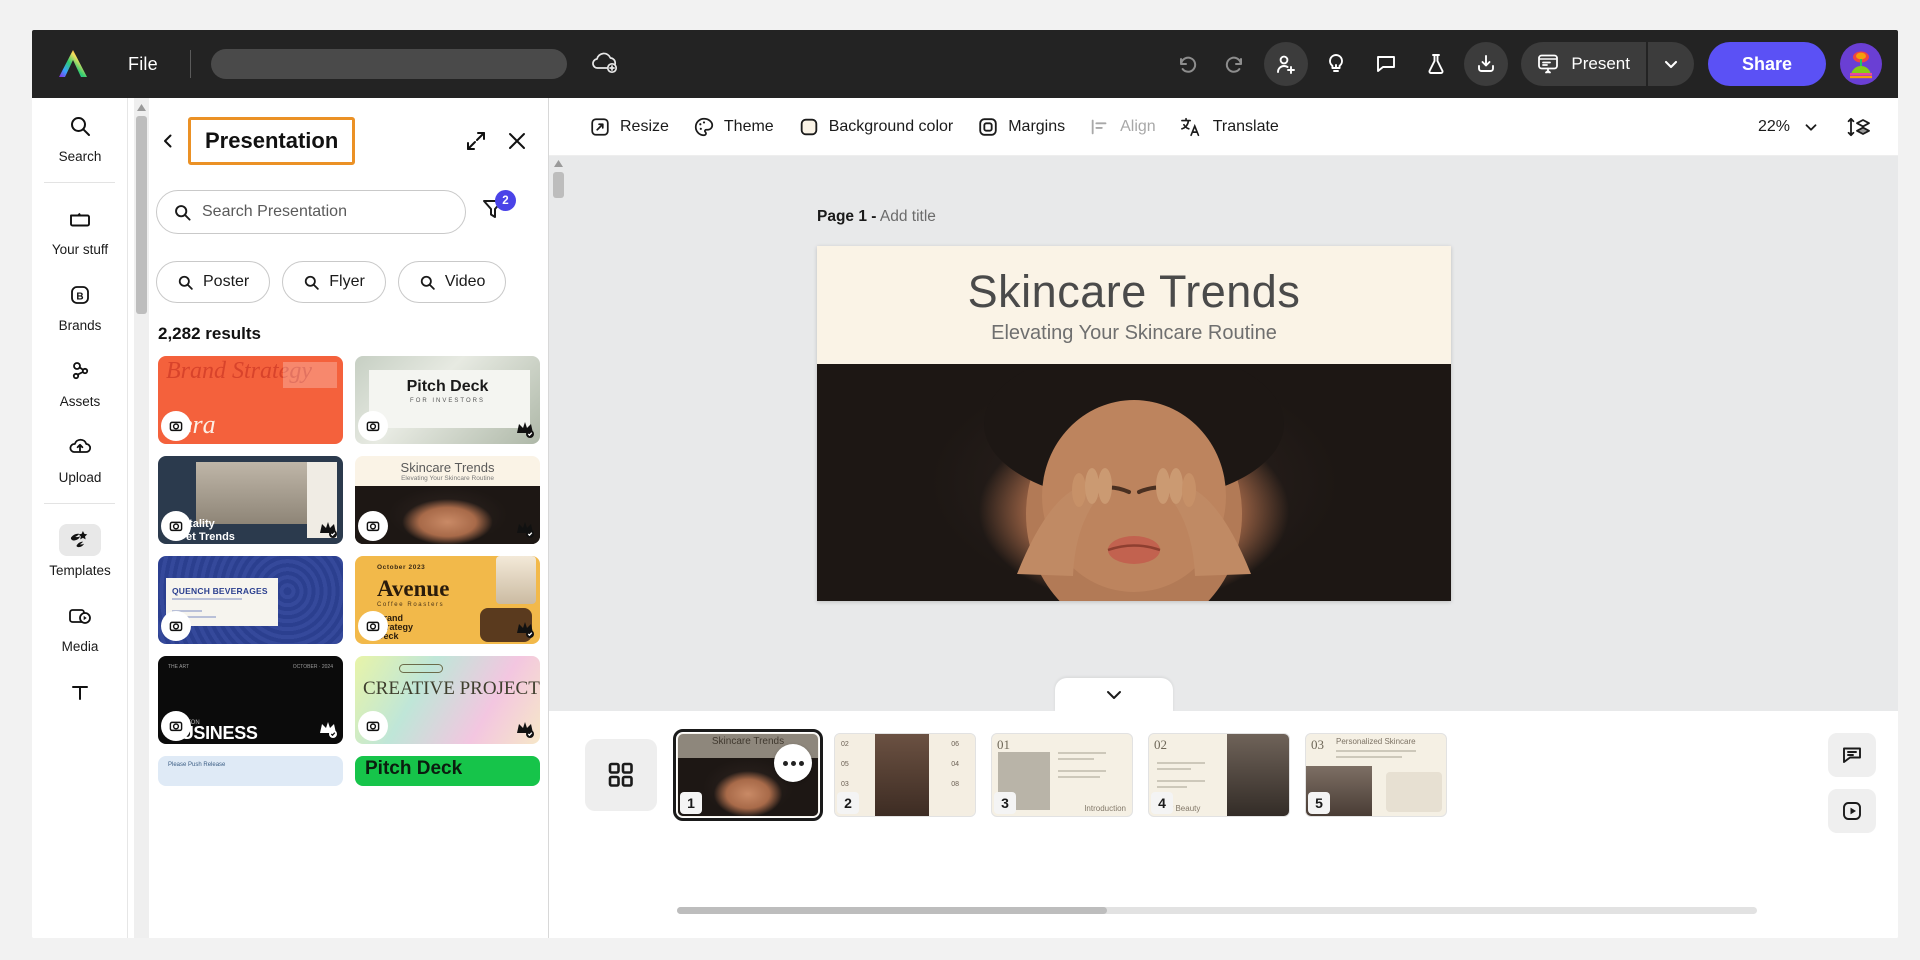  What do you see at coordinates (1766, 64) in the screenshot?
I see `share-button: Share` at bounding box center [1766, 64].